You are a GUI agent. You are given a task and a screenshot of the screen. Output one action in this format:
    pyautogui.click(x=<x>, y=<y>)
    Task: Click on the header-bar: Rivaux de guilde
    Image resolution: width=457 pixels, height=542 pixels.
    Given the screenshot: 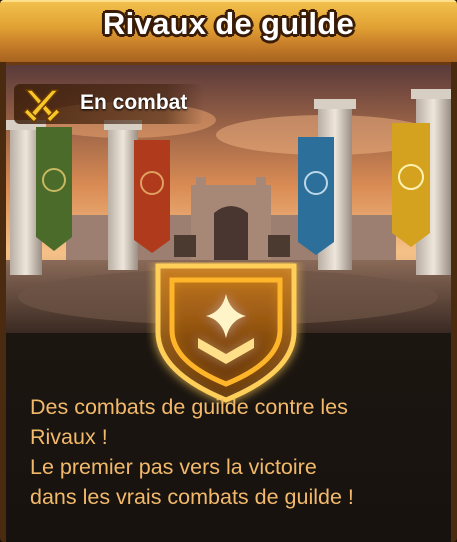 What is the action you would take?
    pyautogui.click(x=228, y=32)
    